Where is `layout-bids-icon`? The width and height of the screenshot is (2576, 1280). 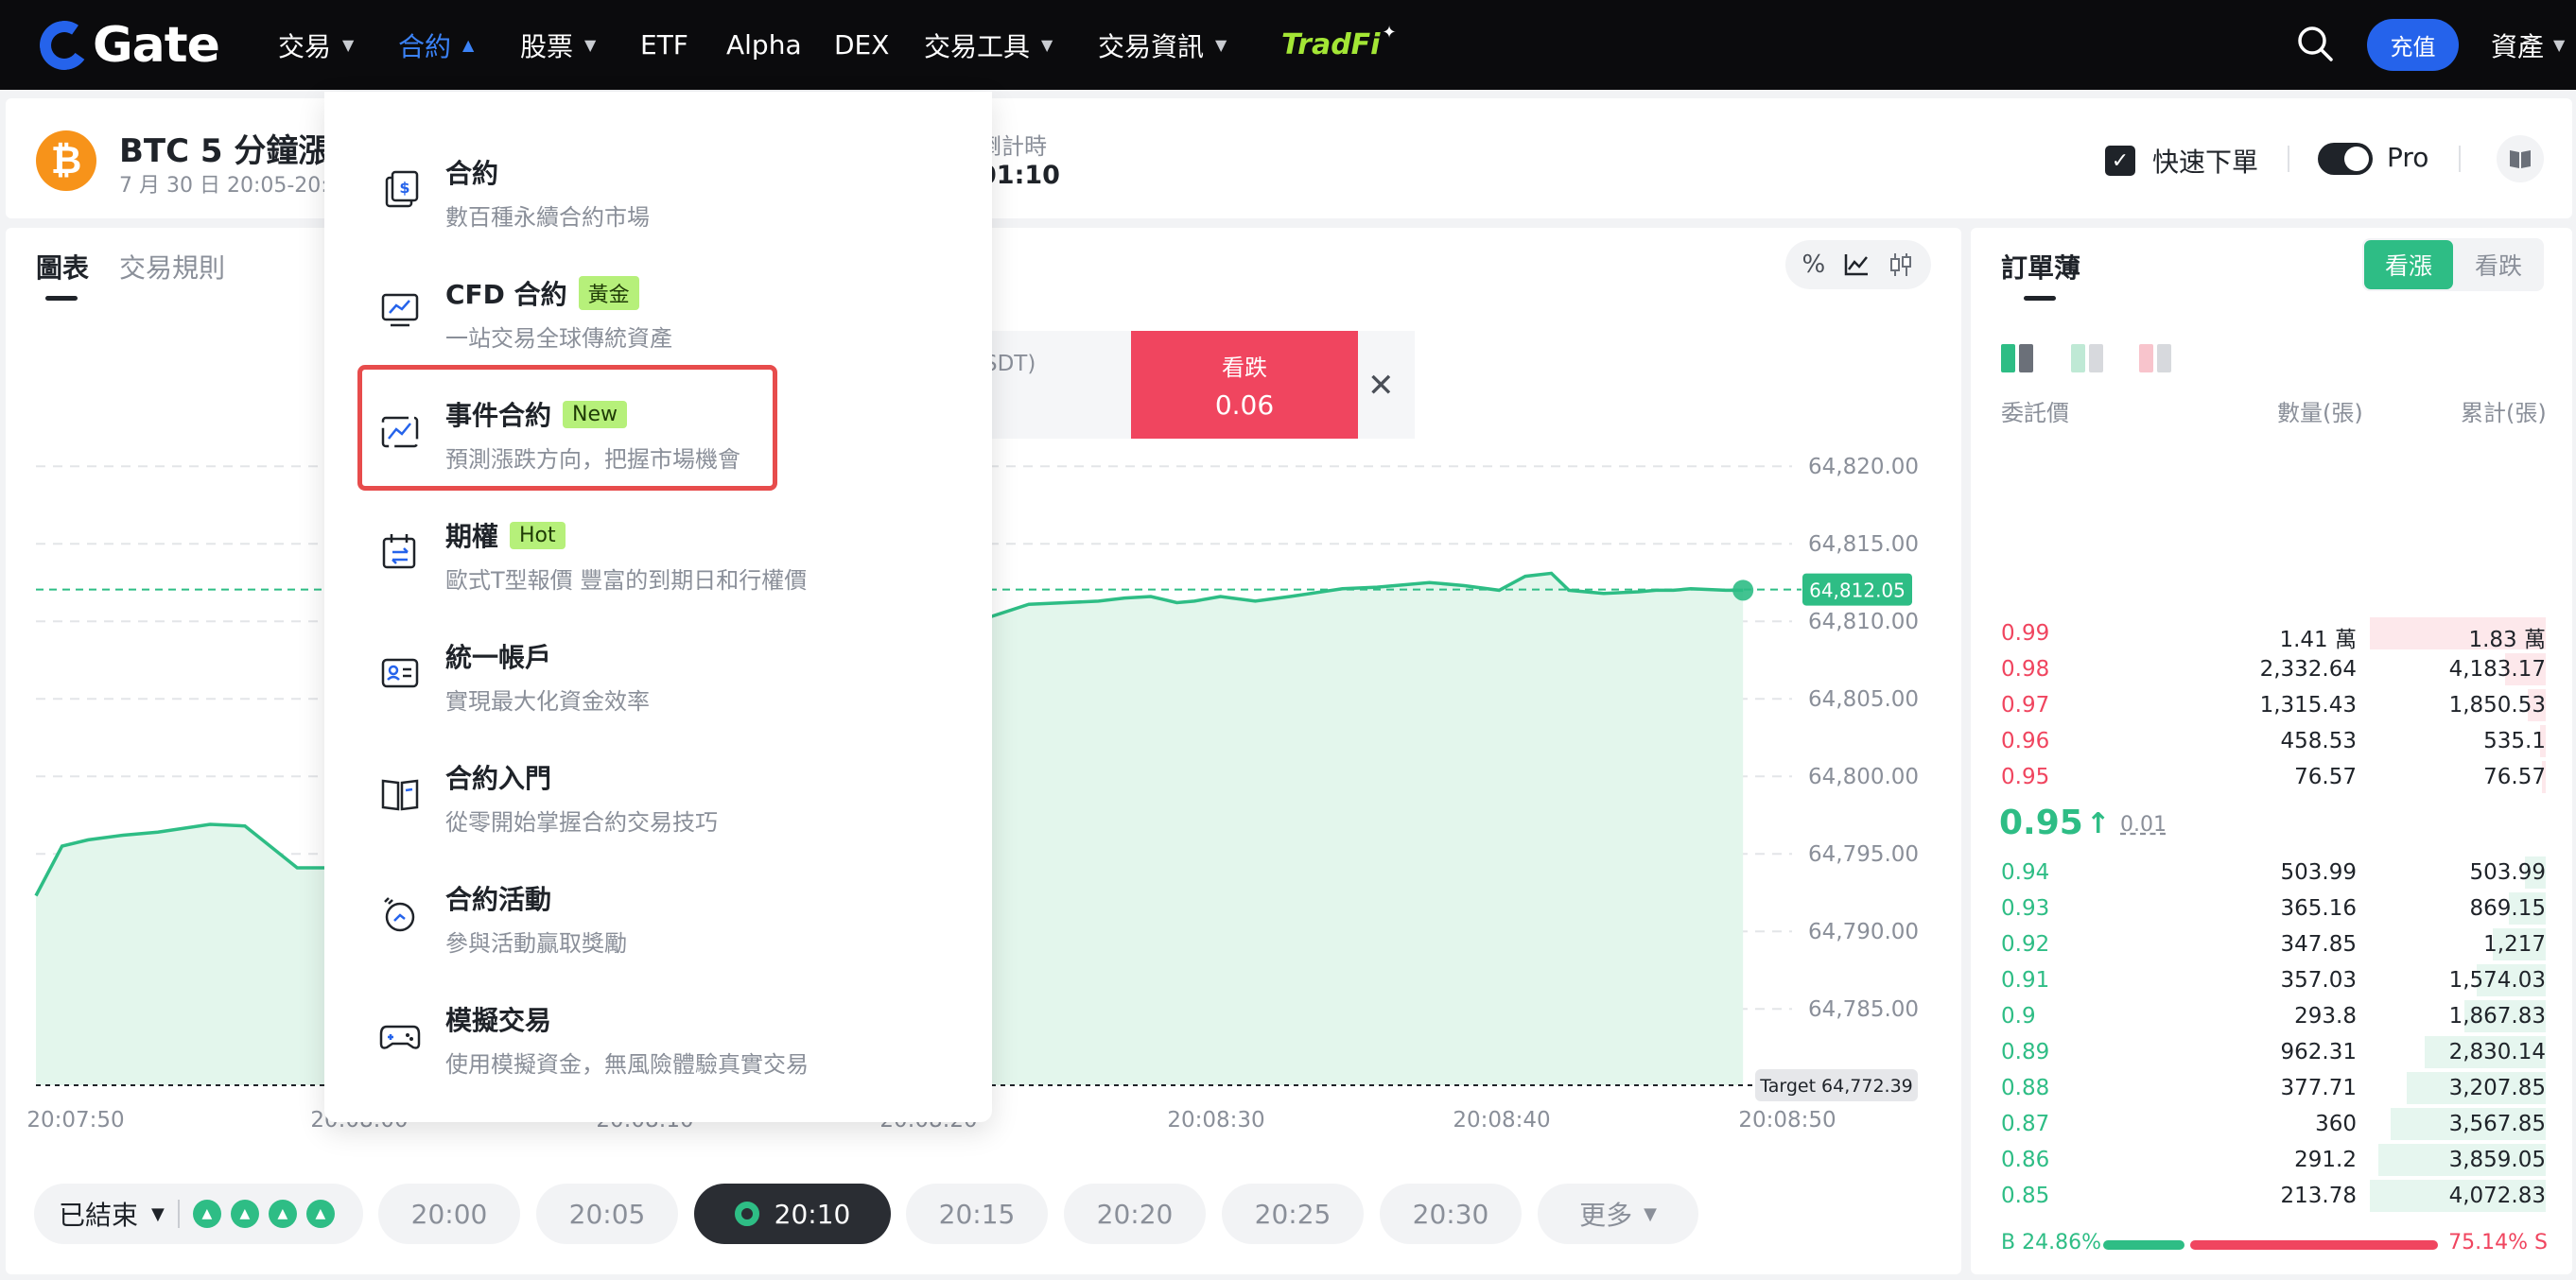
layout-bids-icon is located at coordinates (2087, 358).